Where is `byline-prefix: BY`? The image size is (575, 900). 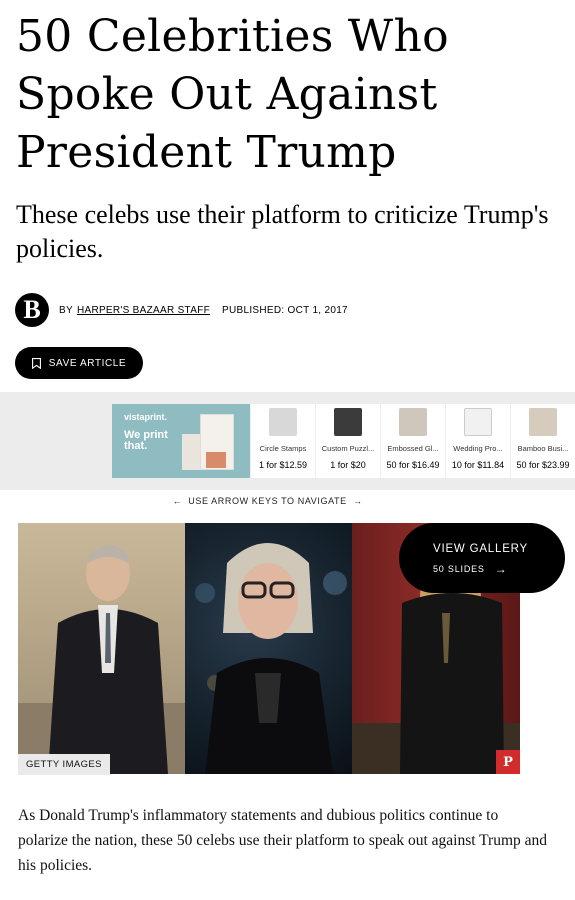
byline-prefix: BY is located at coordinates (66, 310).